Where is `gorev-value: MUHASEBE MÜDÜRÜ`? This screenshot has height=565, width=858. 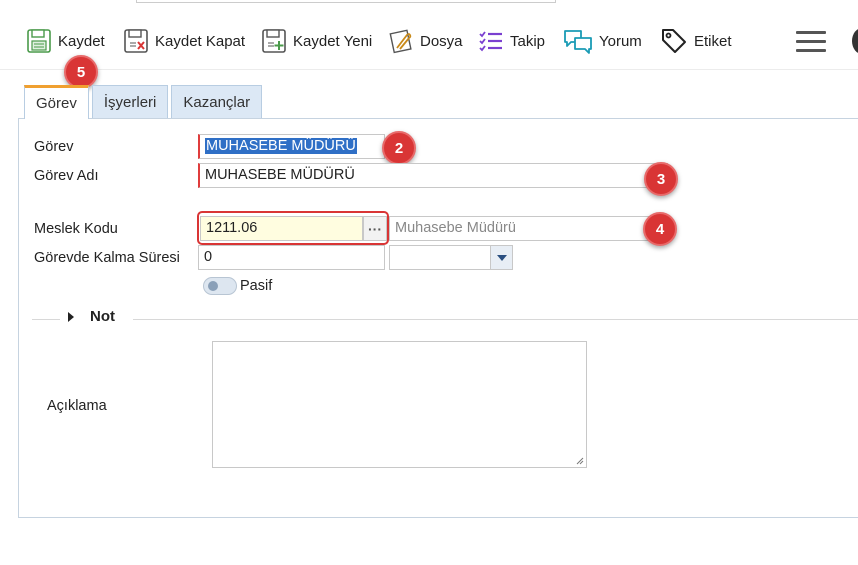 gorev-value: MUHASEBE MÜDÜRÜ is located at coordinates (281, 146).